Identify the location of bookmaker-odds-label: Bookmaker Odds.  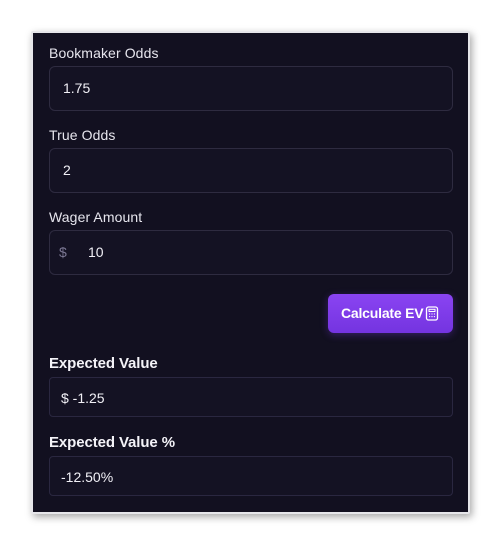
(104, 53).